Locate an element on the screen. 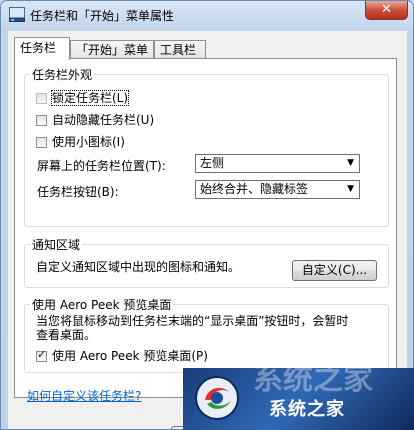 This screenshot has height=430, width=414. tab-toolbars-label: 工具栏 is located at coordinates (178, 50).